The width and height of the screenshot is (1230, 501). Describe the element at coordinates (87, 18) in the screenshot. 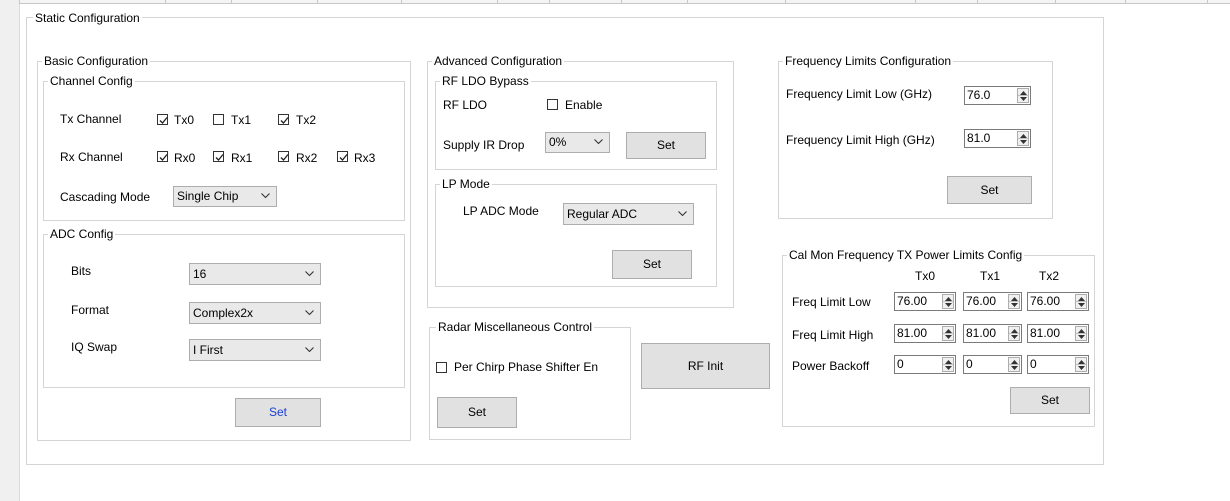

I see `static-configuration-title: Static Configuration` at that location.